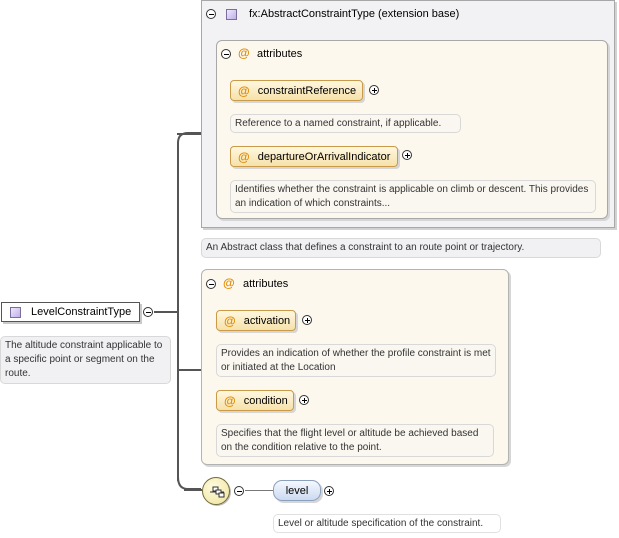 This screenshot has width=619, height=538. I want to click on attributes-collapse-icon, so click(211, 284).